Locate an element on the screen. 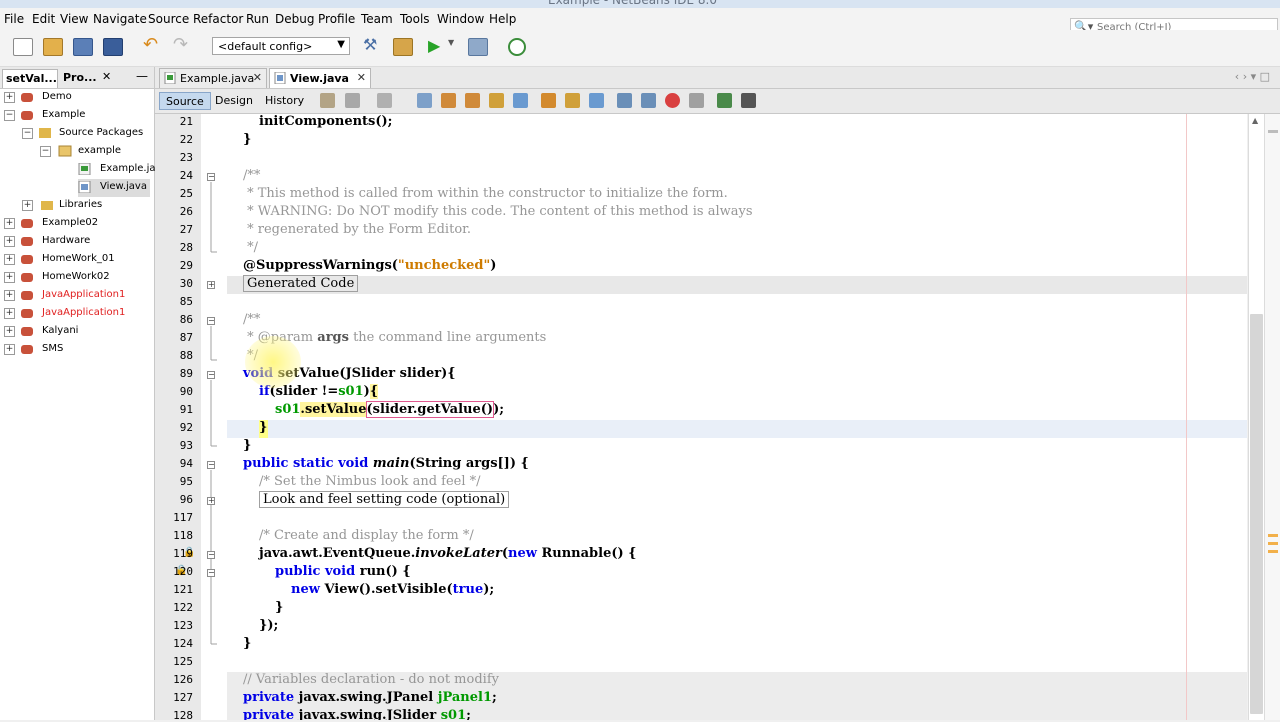 The width and height of the screenshot is (1280, 722). method-name: invokeLater is located at coordinates (458, 553).